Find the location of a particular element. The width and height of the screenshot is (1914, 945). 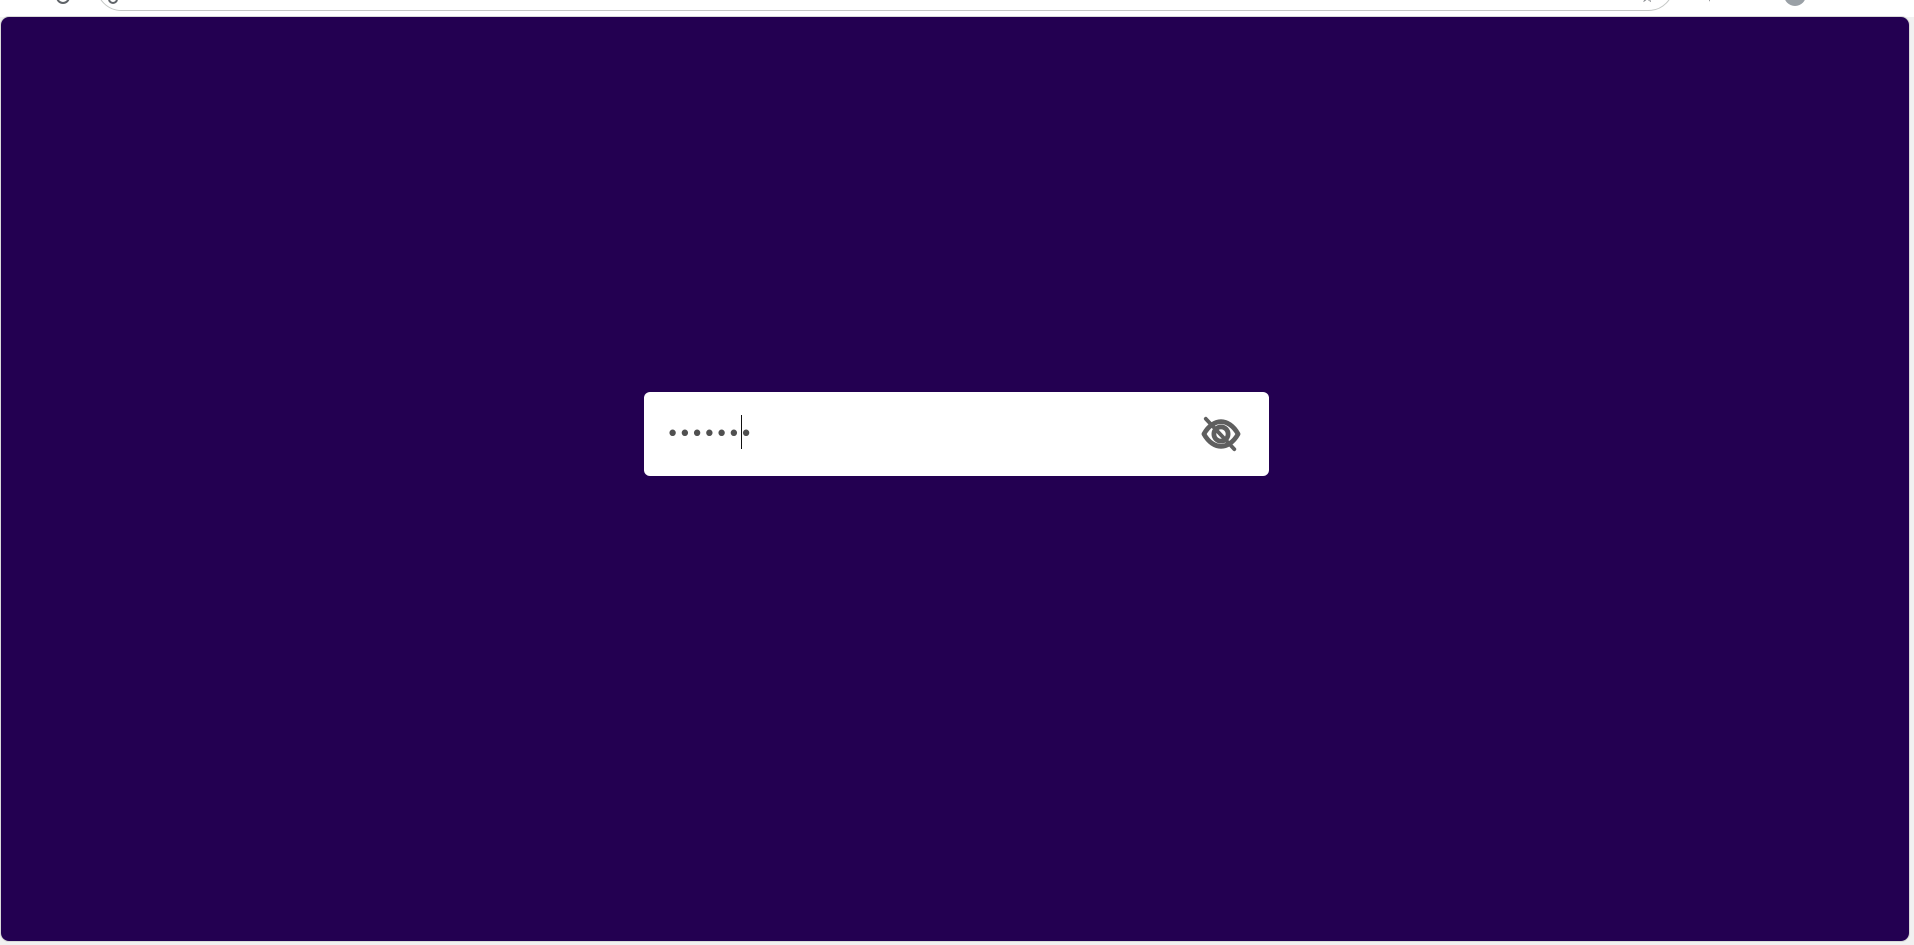

toggle-password-visibility-button is located at coordinates (1221, 434).